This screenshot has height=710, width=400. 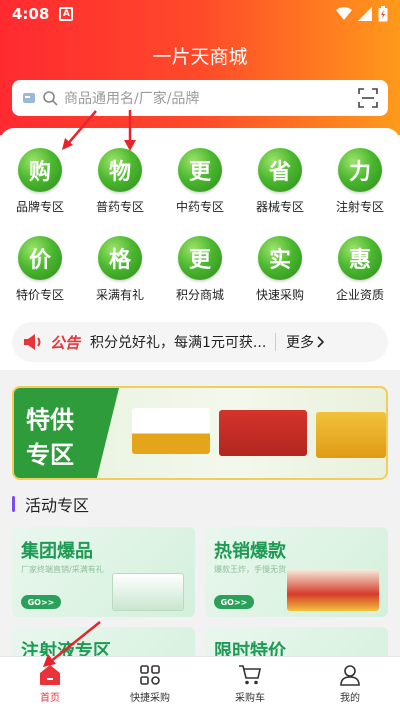 What do you see at coordinates (50, 455) in the screenshot?
I see `banner-title-line2: 专区` at bounding box center [50, 455].